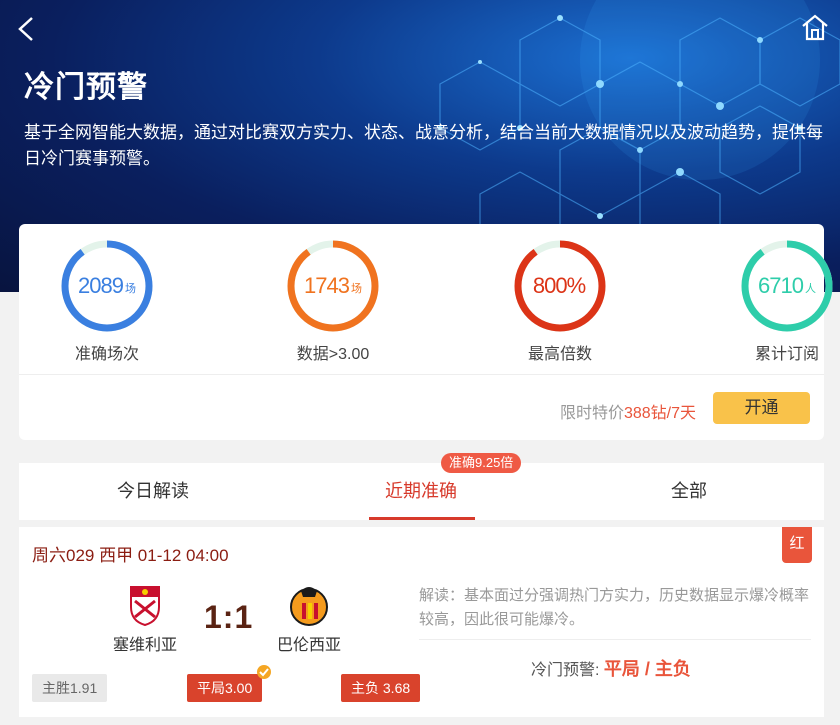 This screenshot has height=725, width=840. What do you see at coordinates (614, 607) in the screenshot?
I see `match-analysis: 解读：基本面过分强调热门方实力，历史数据显示爆冷概率较高，因此很可能爆冷。` at bounding box center [614, 607].